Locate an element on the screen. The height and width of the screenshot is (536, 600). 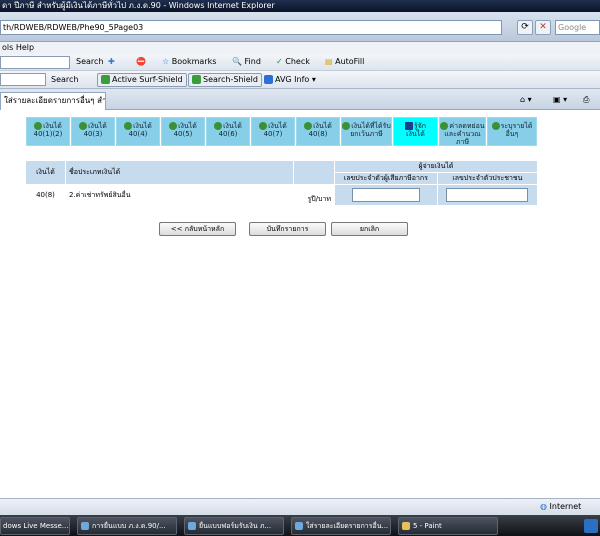
search-shield-button: Search-Shield is located at coordinates (225, 80).